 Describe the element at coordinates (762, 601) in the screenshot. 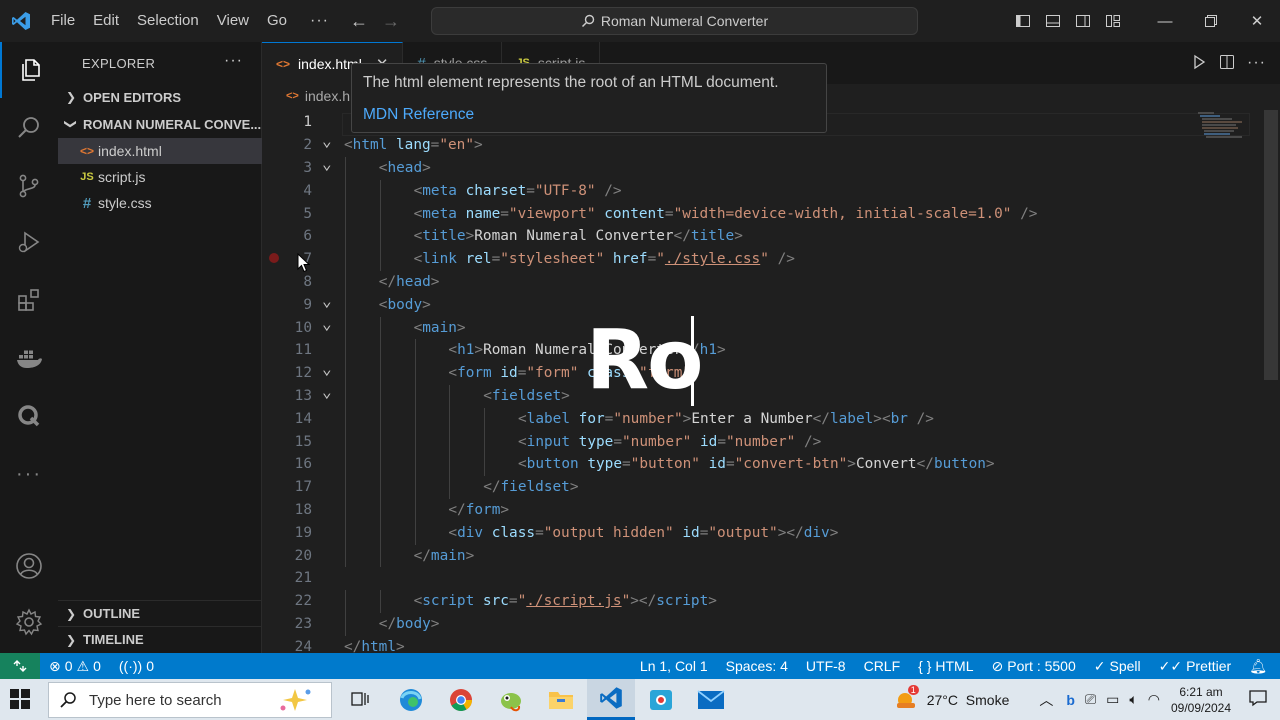

I see `code-line: 22 <script src="./script.js"></script>` at that location.